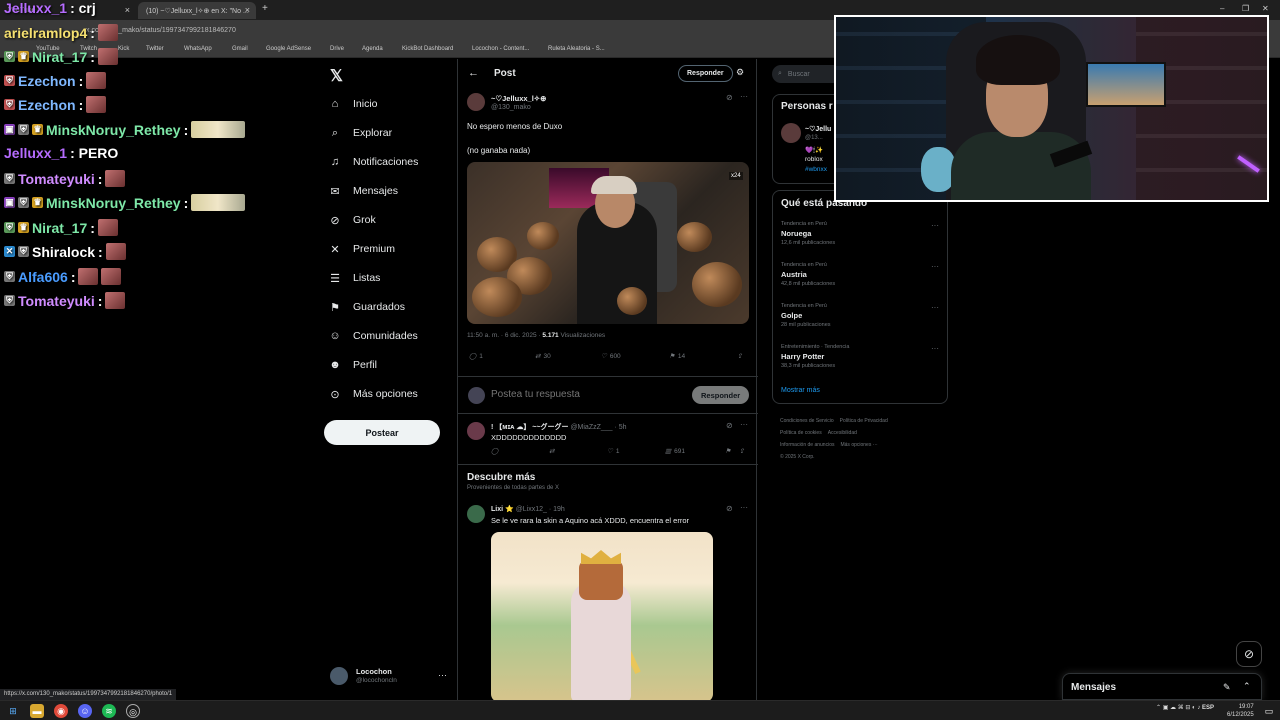 This screenshot has height=720, width=1280. Describe the element at coordinates (374, 249) in the screenshot. I see `nav-label: Premium` at that location.